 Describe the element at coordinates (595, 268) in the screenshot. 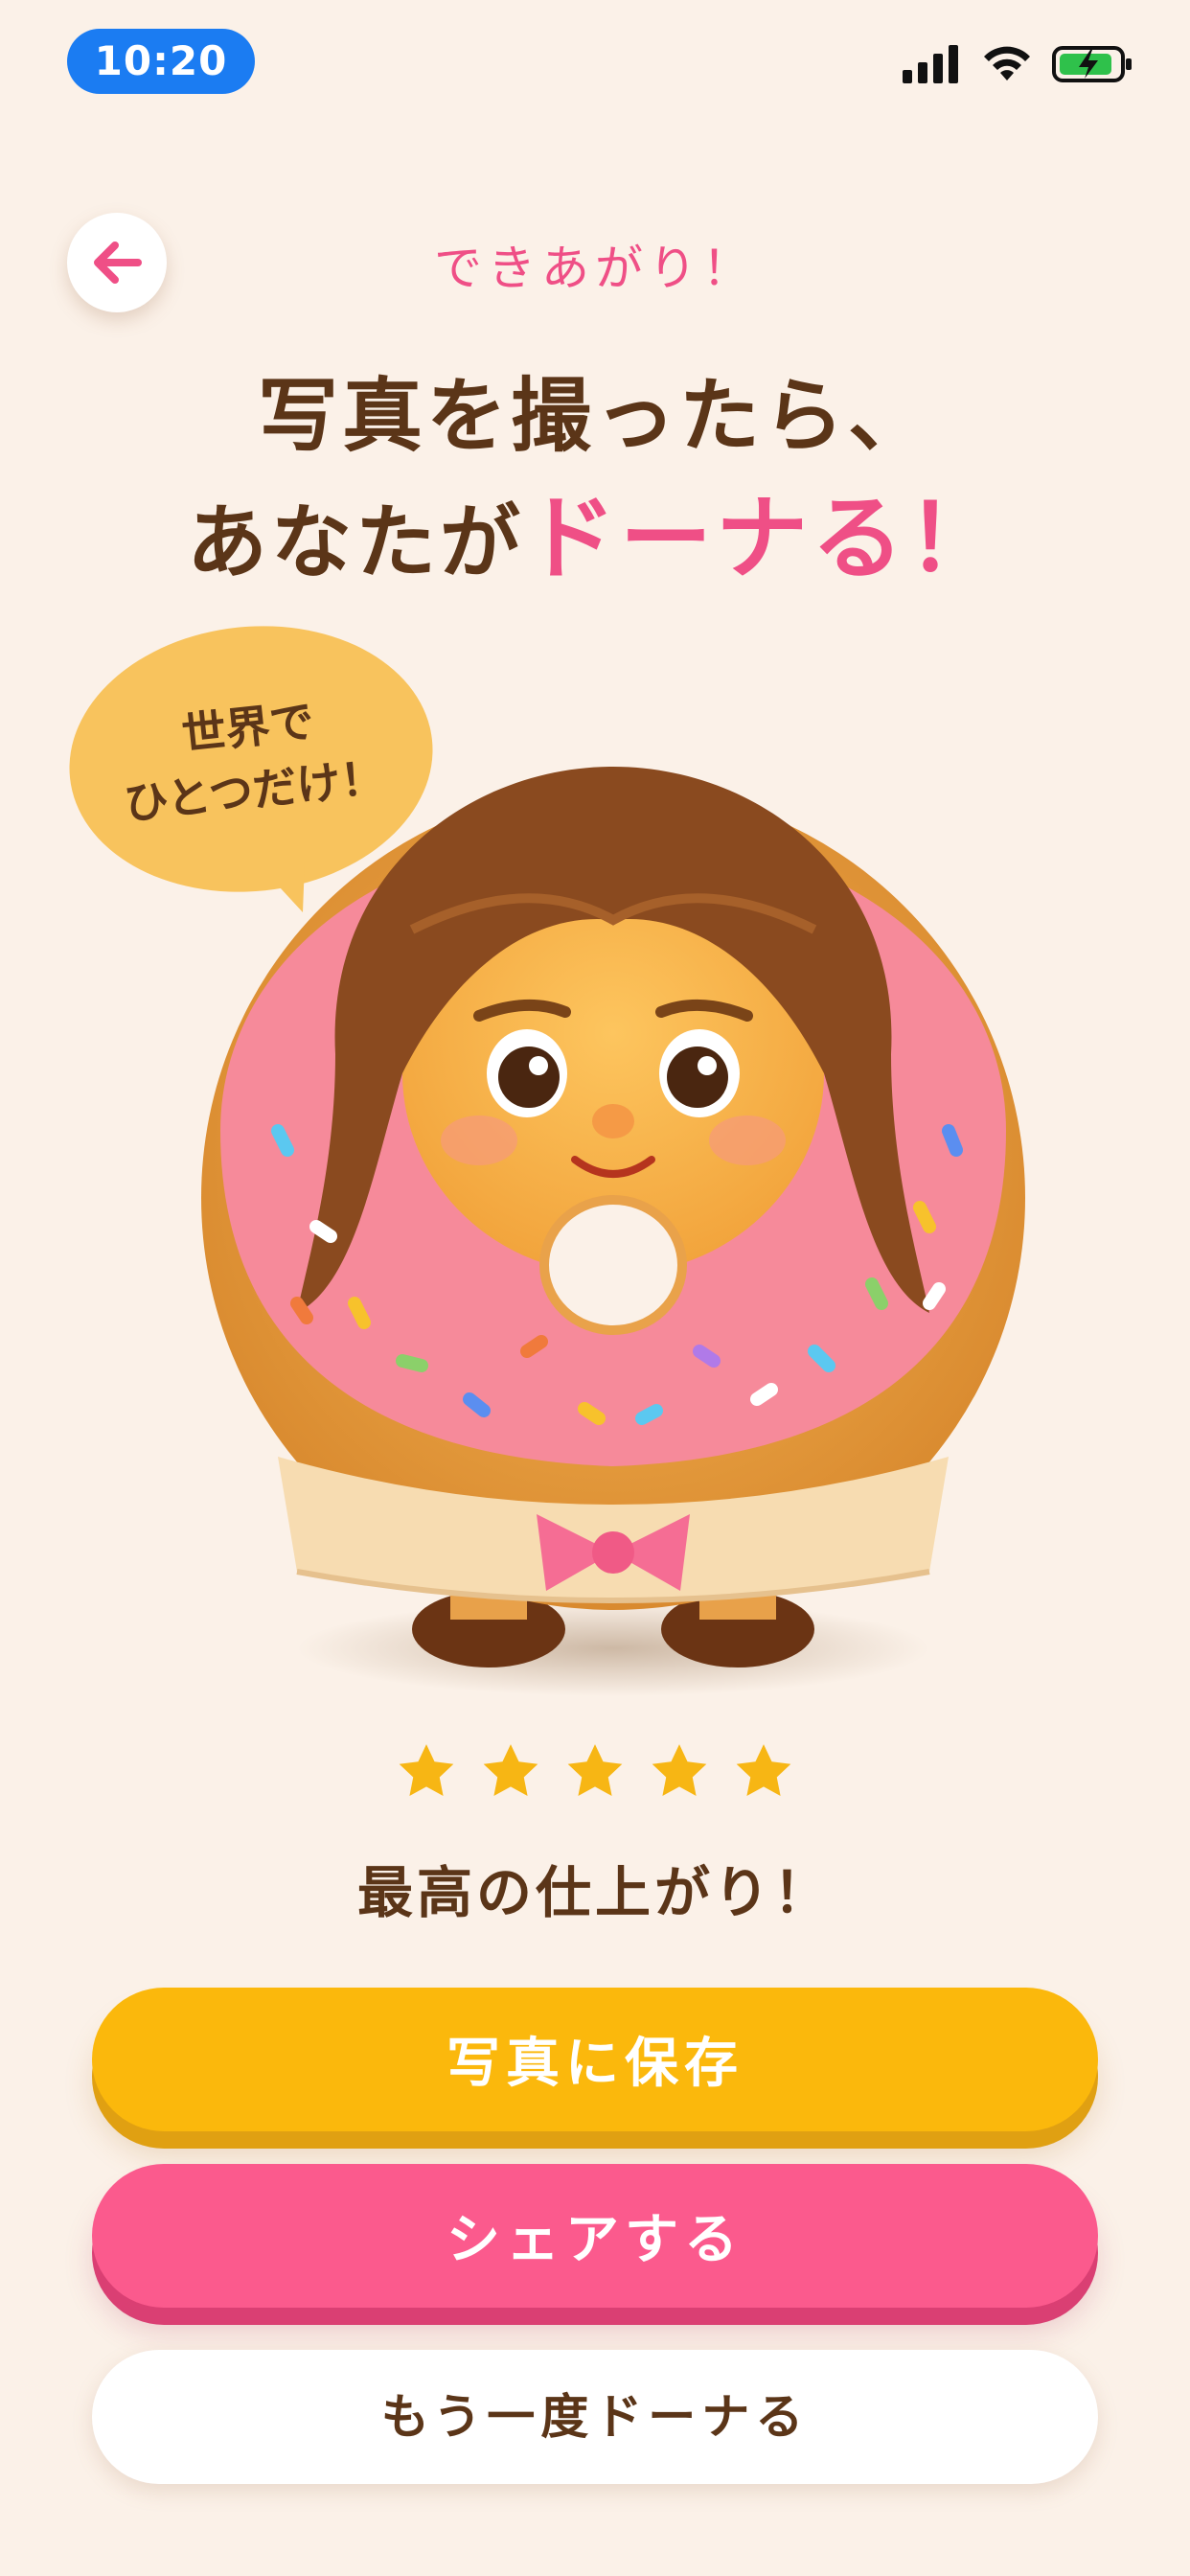

I see `header-label: できあがり！` at that location.